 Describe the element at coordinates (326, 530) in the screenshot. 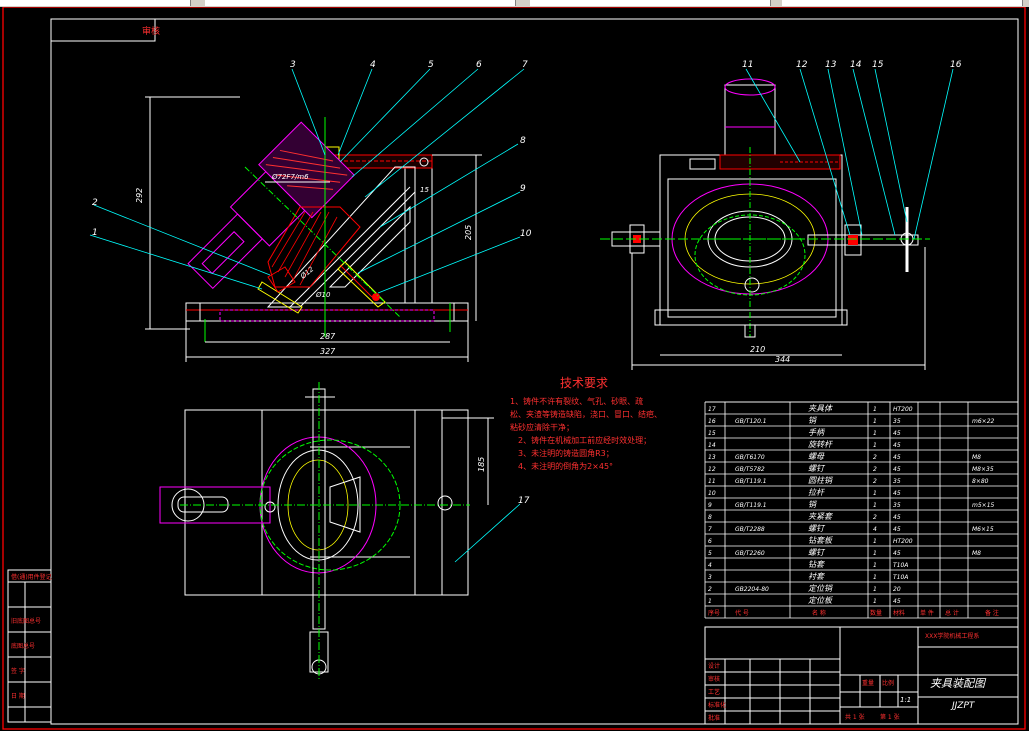

I see `top-view` at that location.